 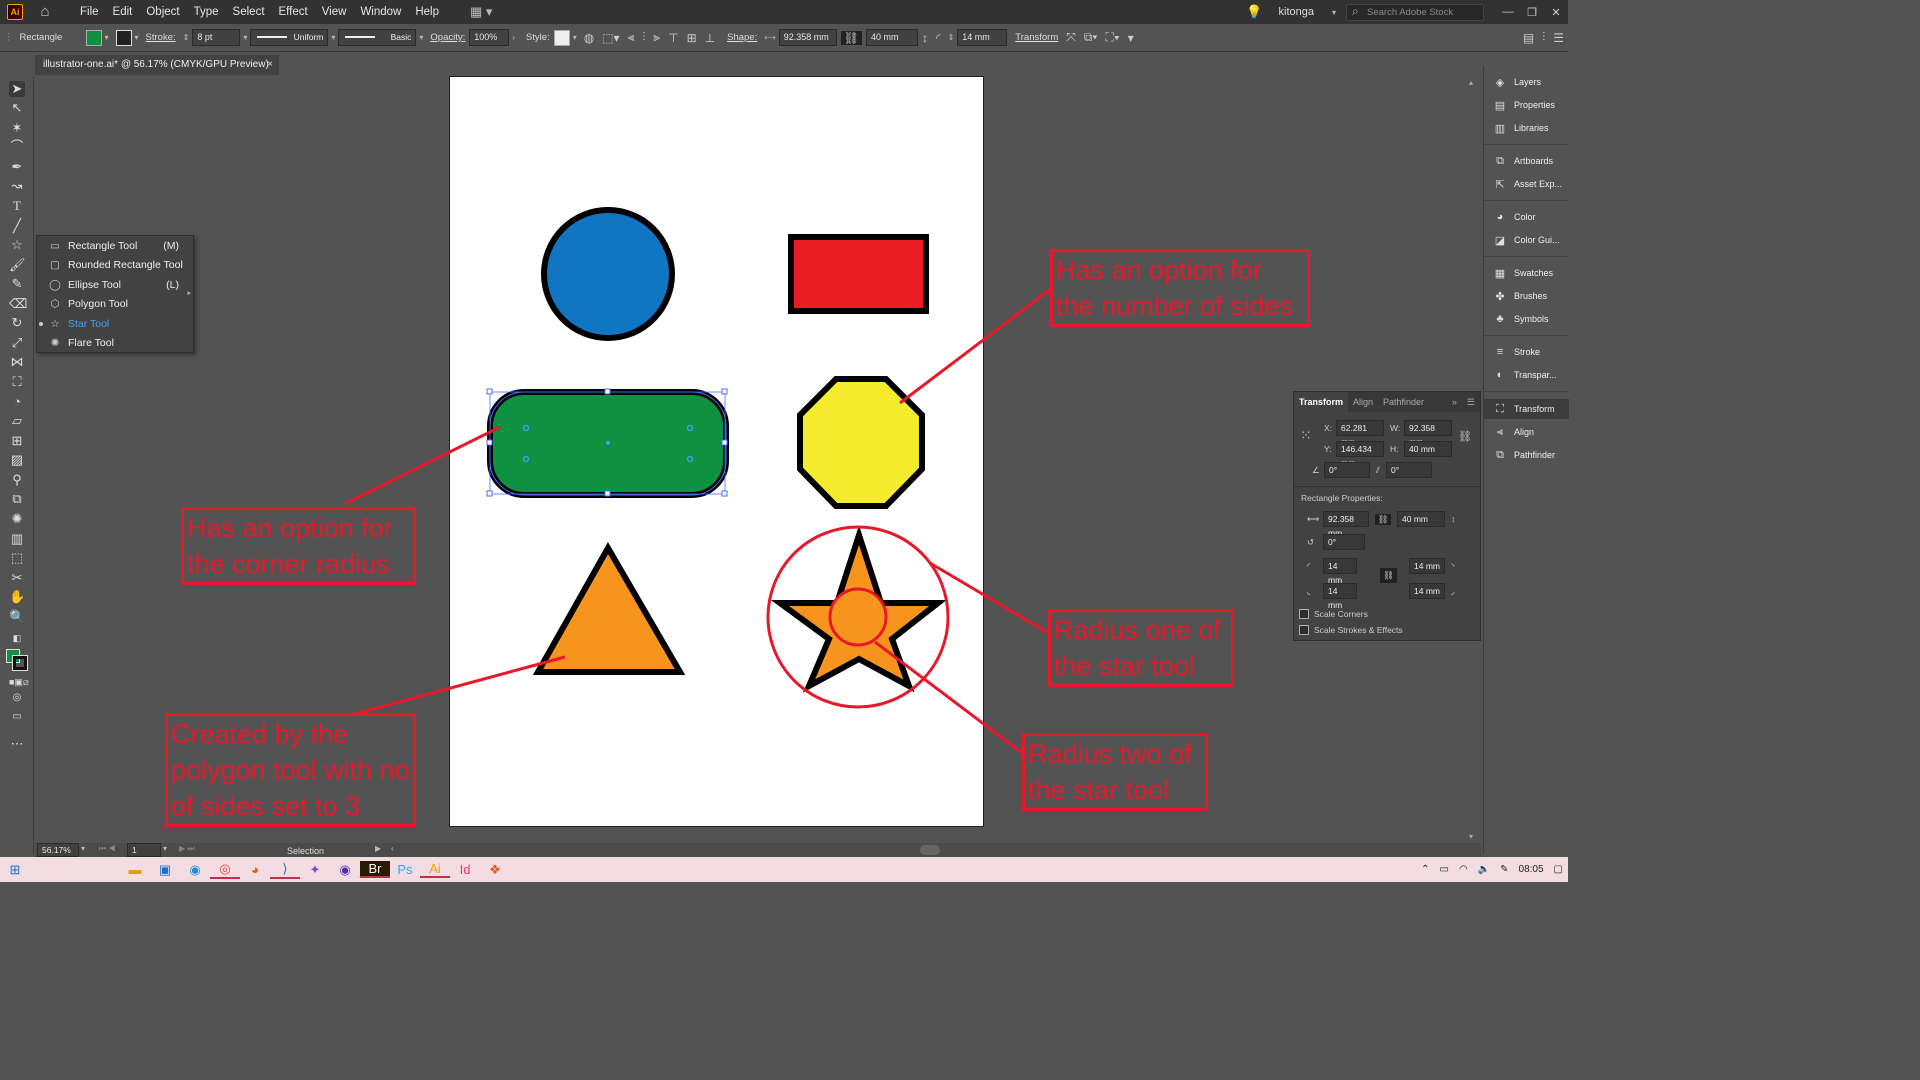 What do you see at coordinates (115, 264) in the screenshot?
I see `flyout-rounded-rectangle-tool: ▢ Rounded Rectangle Tool` at bounding box center [115, 264].